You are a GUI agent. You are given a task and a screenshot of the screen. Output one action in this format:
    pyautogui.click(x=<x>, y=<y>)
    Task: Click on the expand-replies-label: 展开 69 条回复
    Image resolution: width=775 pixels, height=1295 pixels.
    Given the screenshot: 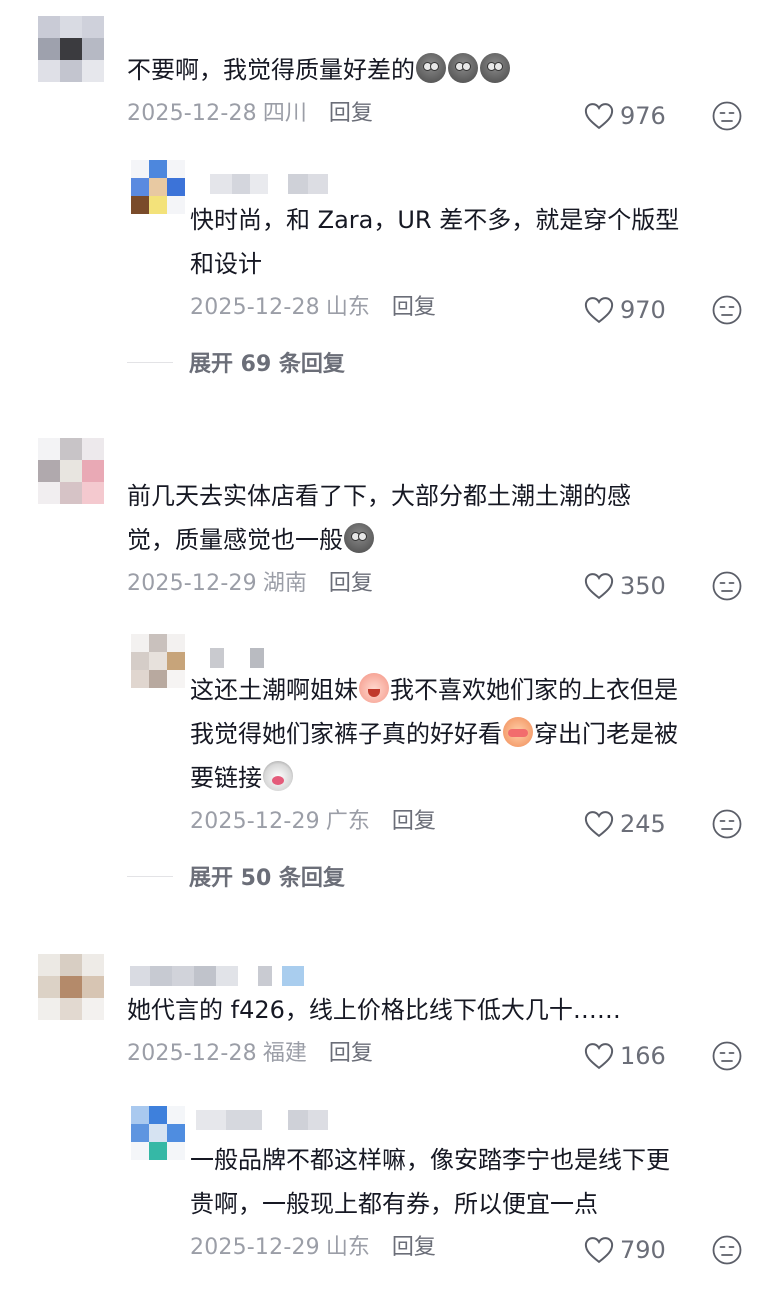 What is the action you would take?
    pyautogui.click(x=267, y=364)
    